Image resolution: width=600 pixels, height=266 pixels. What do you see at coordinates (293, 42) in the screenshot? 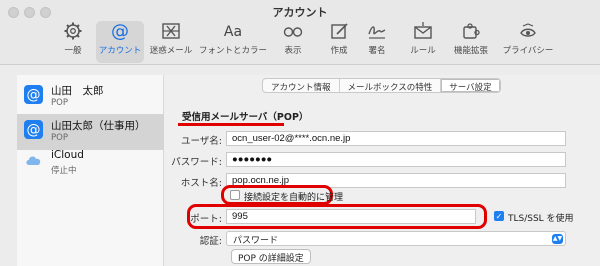
I see `toolbar-item-viewing: 表示` at bounding box center [293, 42].